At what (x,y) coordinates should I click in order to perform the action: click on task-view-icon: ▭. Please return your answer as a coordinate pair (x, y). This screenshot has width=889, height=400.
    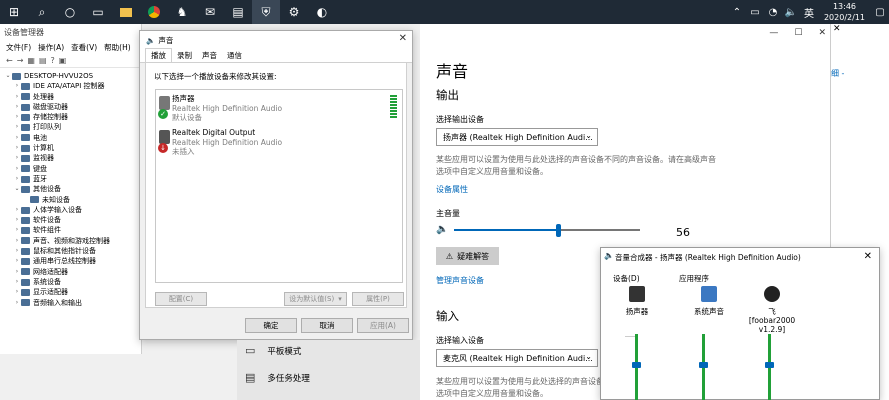
    Looking at the image, I should click on (98, 12).